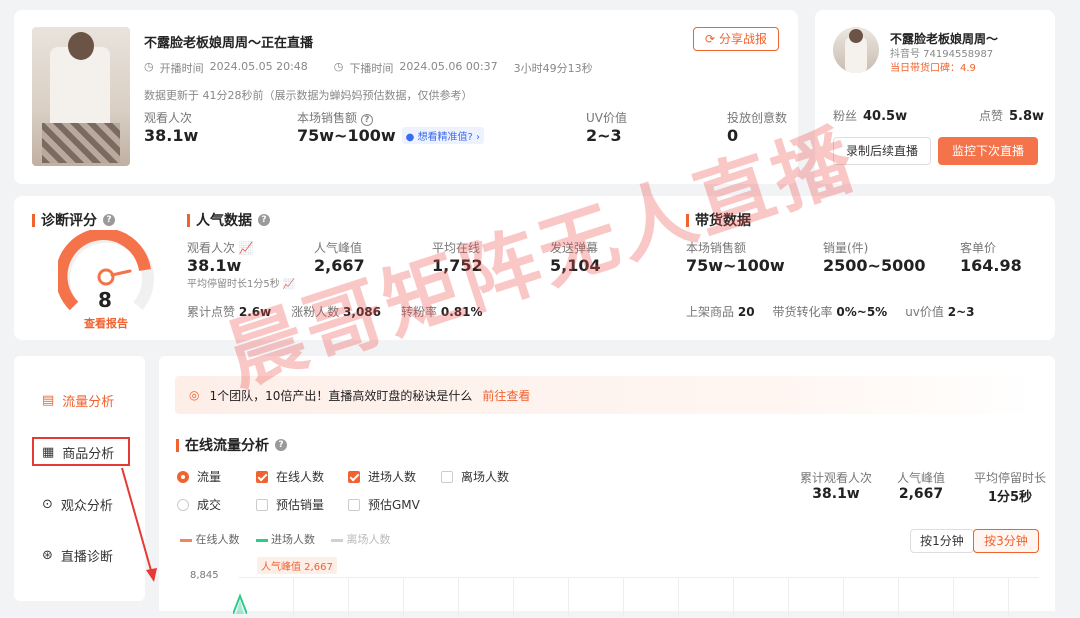  I want to click on traffic-title: 在线流量分析?, so click(231, 445).